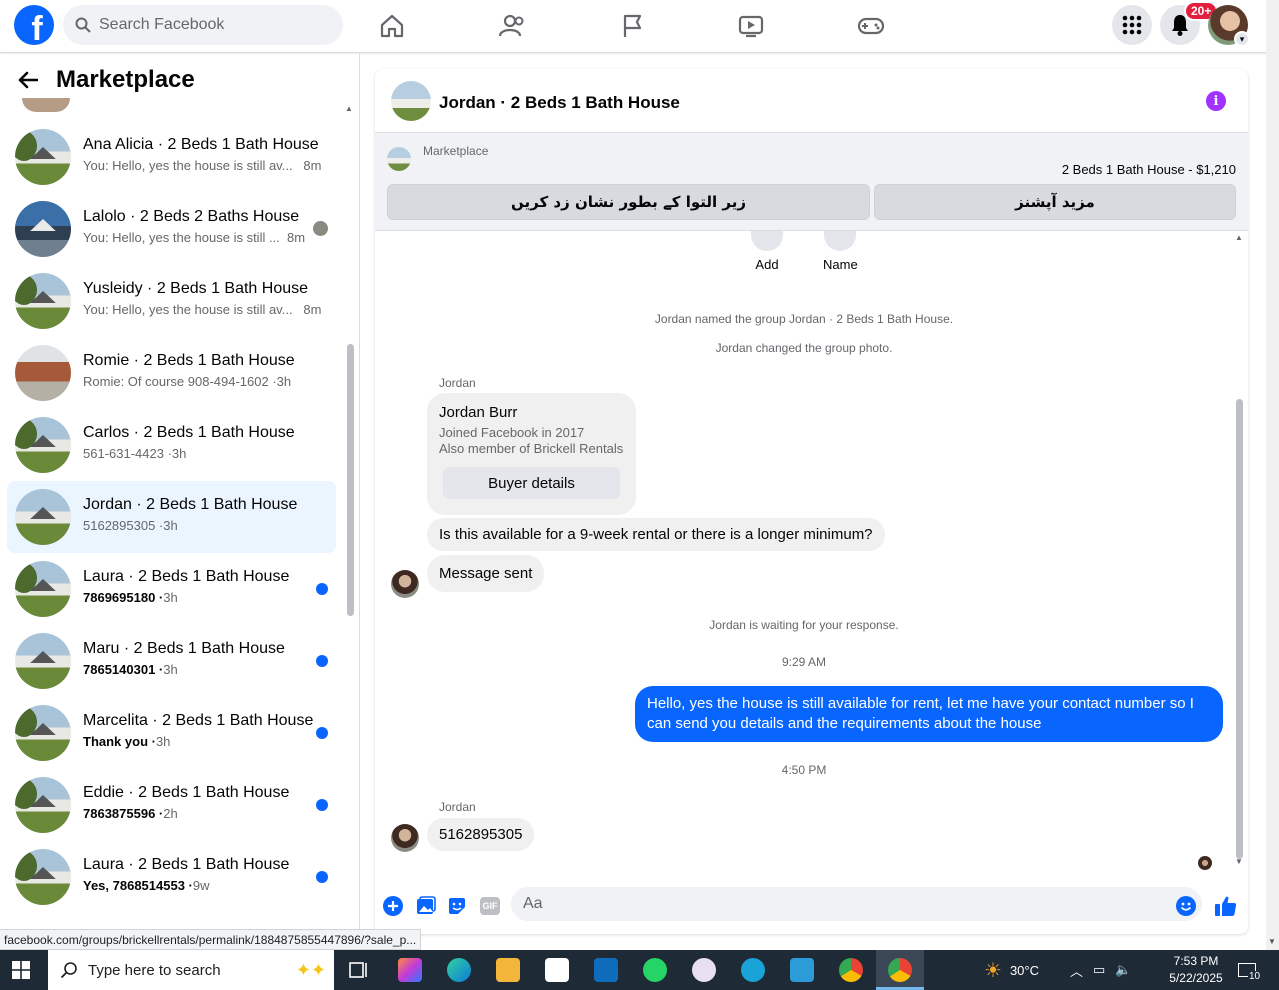  Describe the element at coordinates (559, 103) in the screenshot. I see `chat-title: Jordan · 2 Beds 1 Bath House` at that location.